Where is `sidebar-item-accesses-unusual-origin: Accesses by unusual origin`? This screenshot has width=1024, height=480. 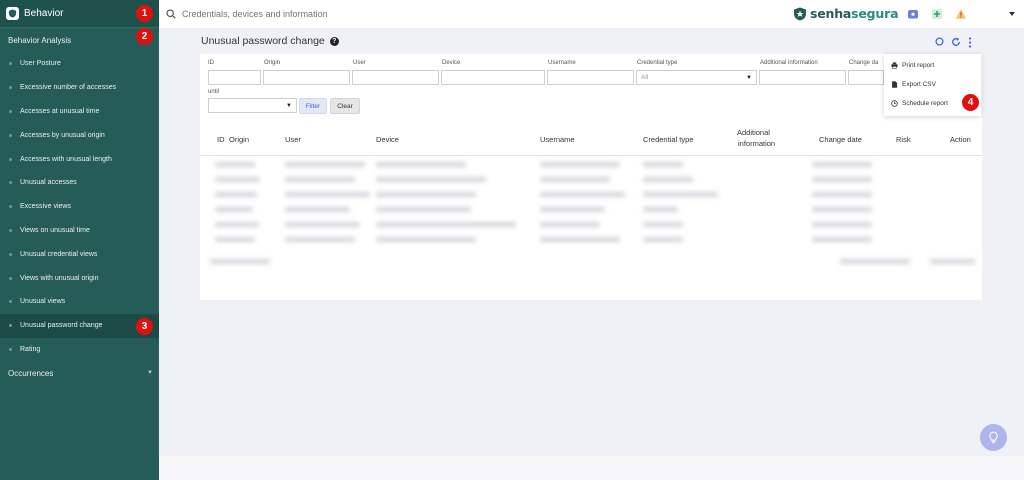
sidebar-item-accesses-unusual-origin: Accesses by unusual origin is located at coordinates (79, 135).